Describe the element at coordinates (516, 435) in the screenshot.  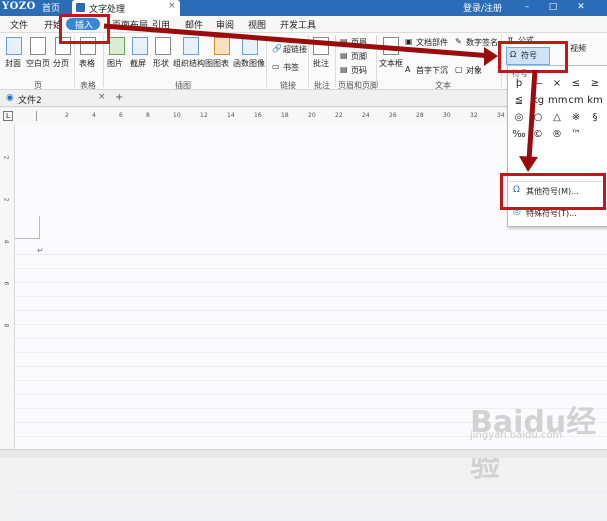
I see `watermark-url: jingyan.baidu.com` at that location.